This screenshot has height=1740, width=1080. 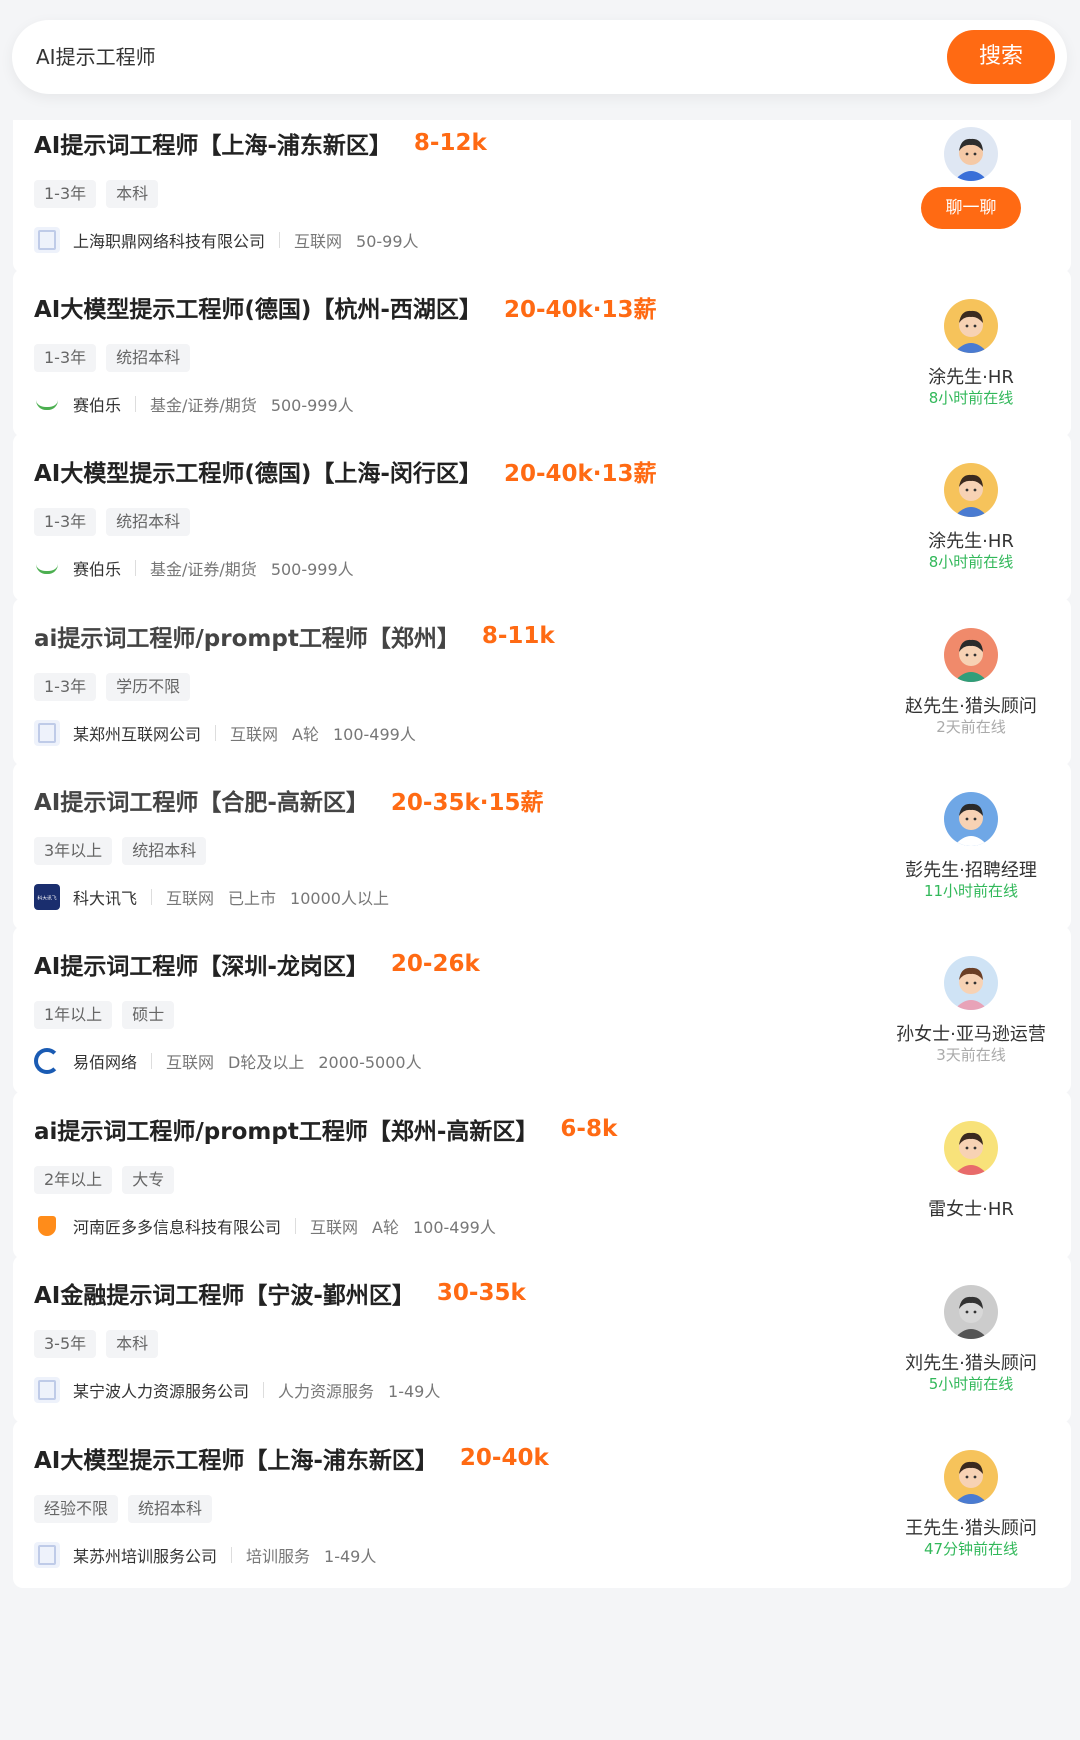 What do you see at coordinates (177, 1226) in the screenshot?
I see `company-name: 河南匠多多信息科技有限公司` at bounding box center [177, 1226].